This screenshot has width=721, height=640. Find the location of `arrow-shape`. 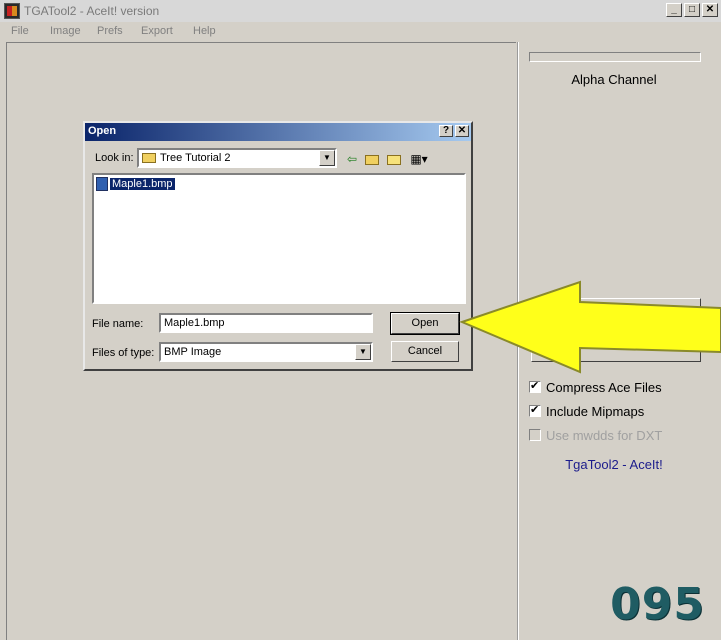

arrow-shape is located at coordinates (590, 327).